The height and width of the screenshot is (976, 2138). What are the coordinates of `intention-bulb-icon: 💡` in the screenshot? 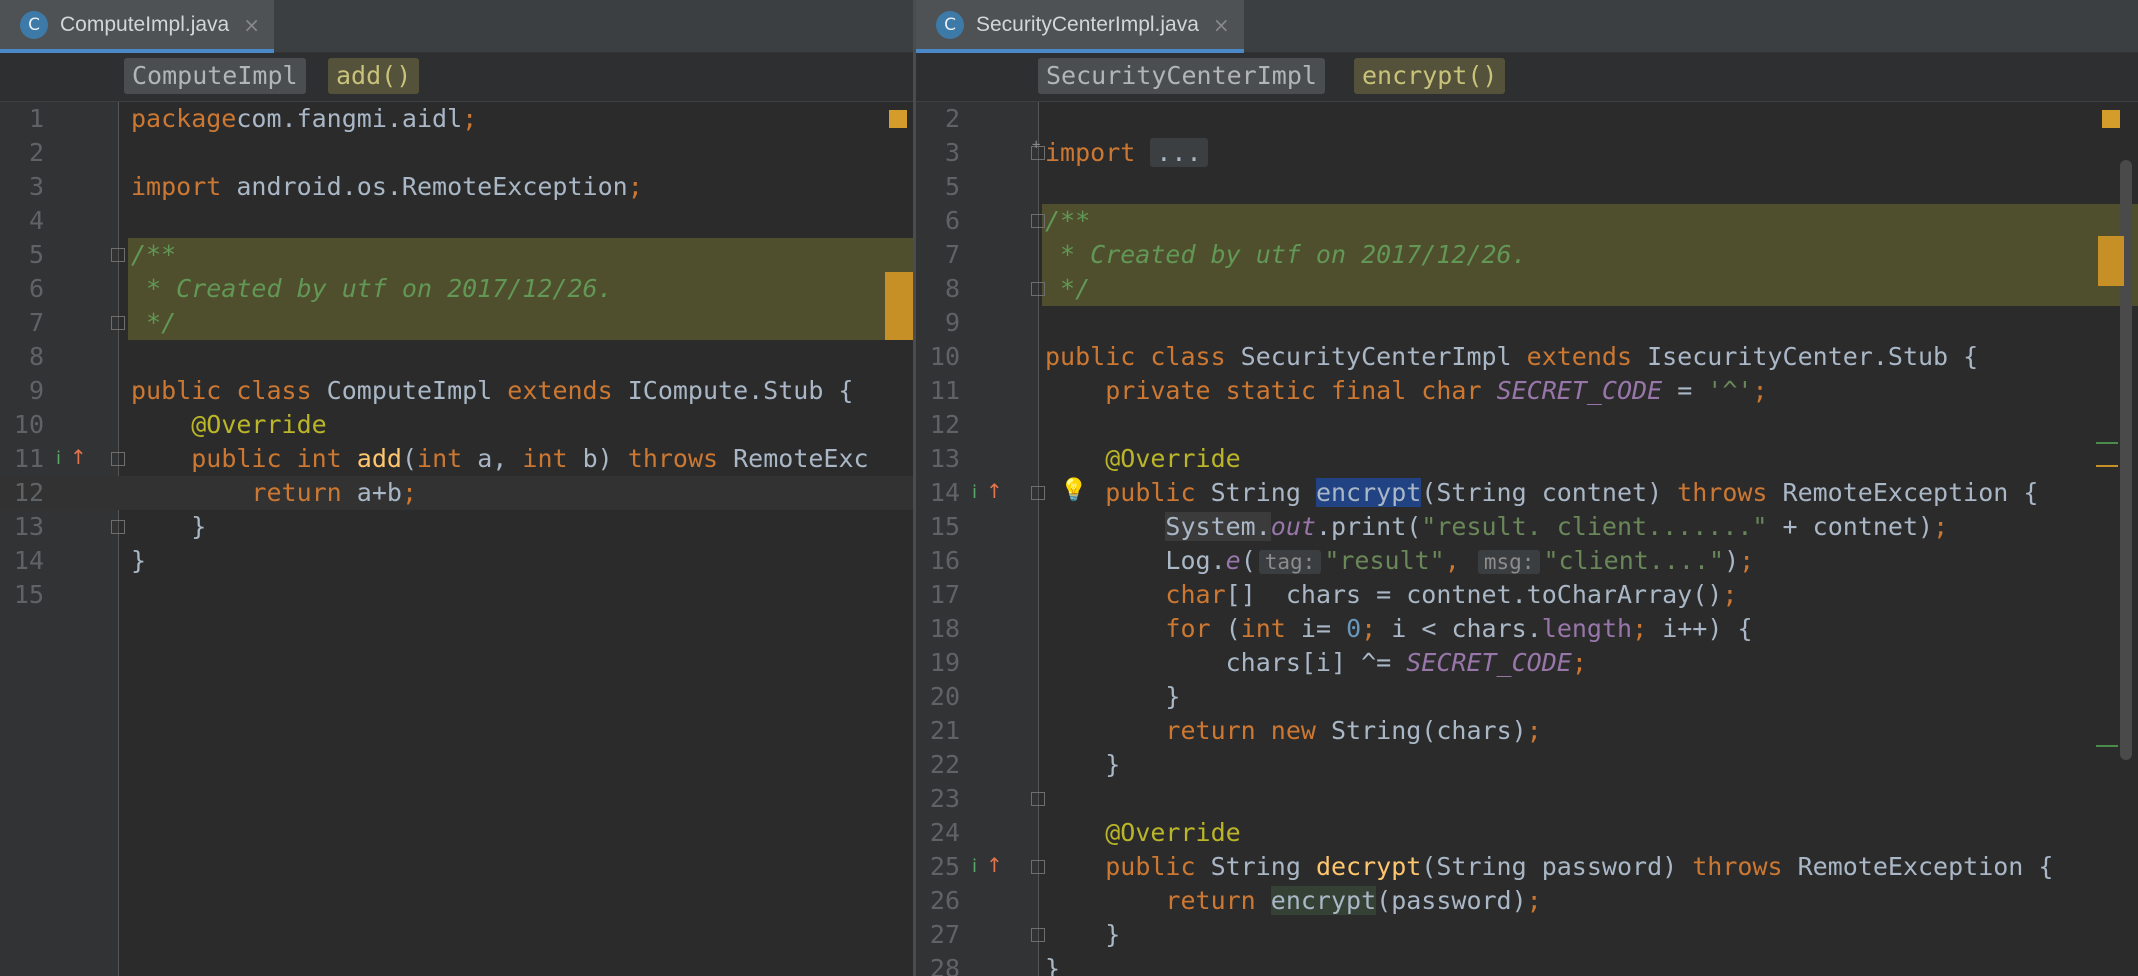 It's located at (1073, 490).